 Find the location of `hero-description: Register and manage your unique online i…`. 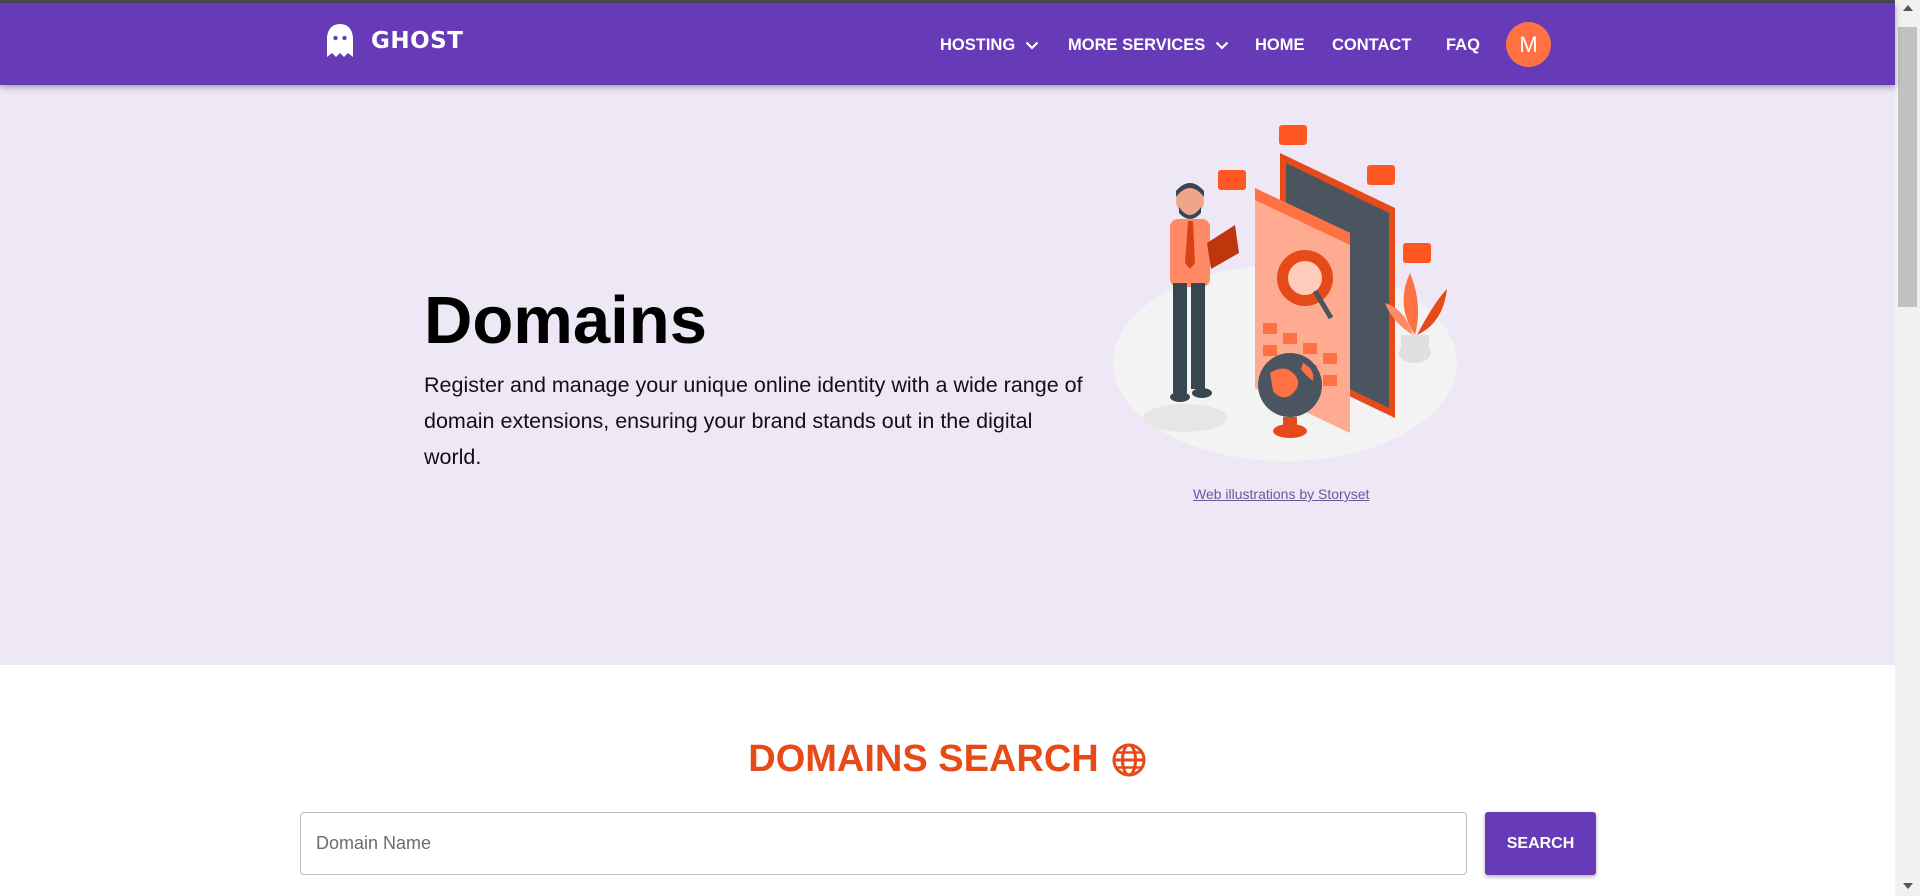

hero-description: Register and manage your unique online i… is located at coordinates (753, 421).